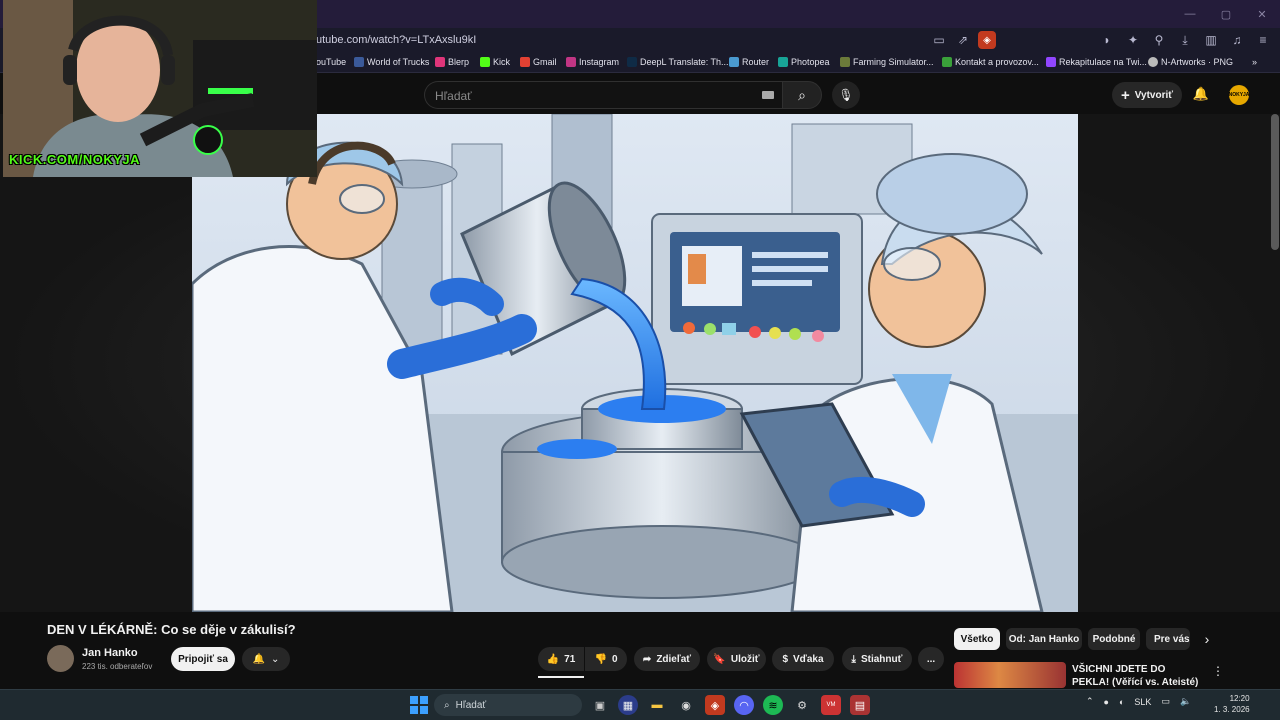 This screenshot has height=720, width=1280. What do you see at coordinates (508, 705) in the screenshot?
I see `taskbar-search: ⌕ Hľadať` at bounding box center [508, 705].